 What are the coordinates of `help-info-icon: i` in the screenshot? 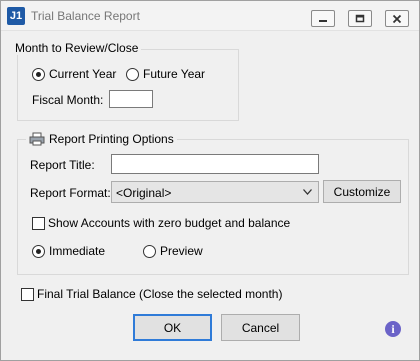 It's located at (393, 329).